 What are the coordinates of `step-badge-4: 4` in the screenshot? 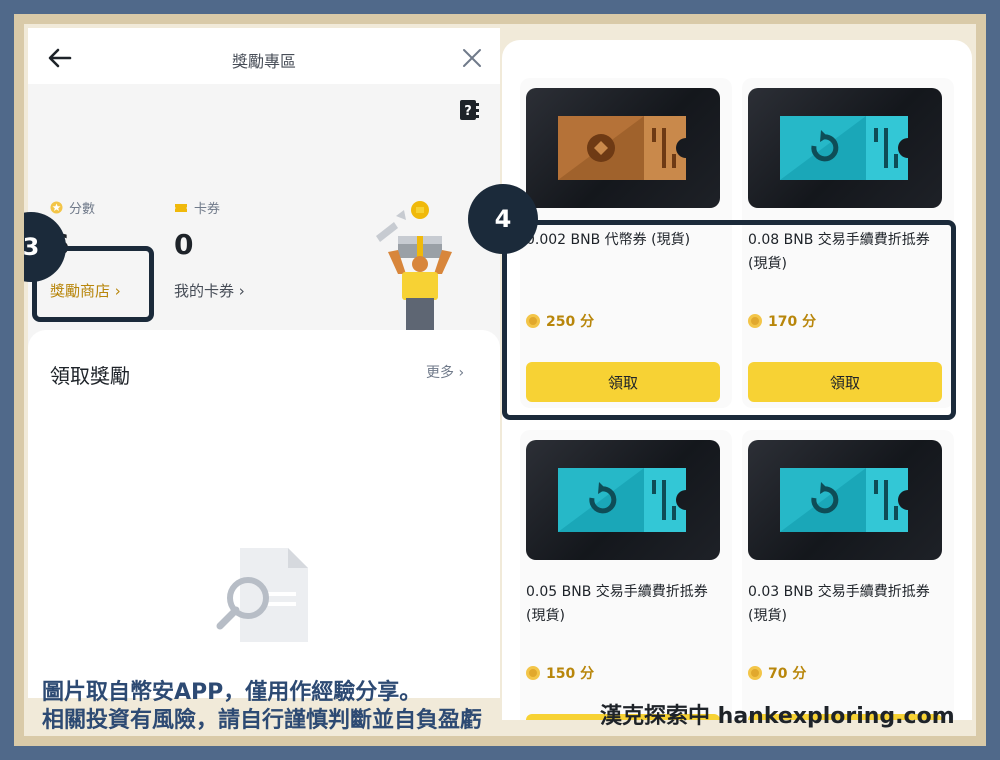 It's located at (503, 219).